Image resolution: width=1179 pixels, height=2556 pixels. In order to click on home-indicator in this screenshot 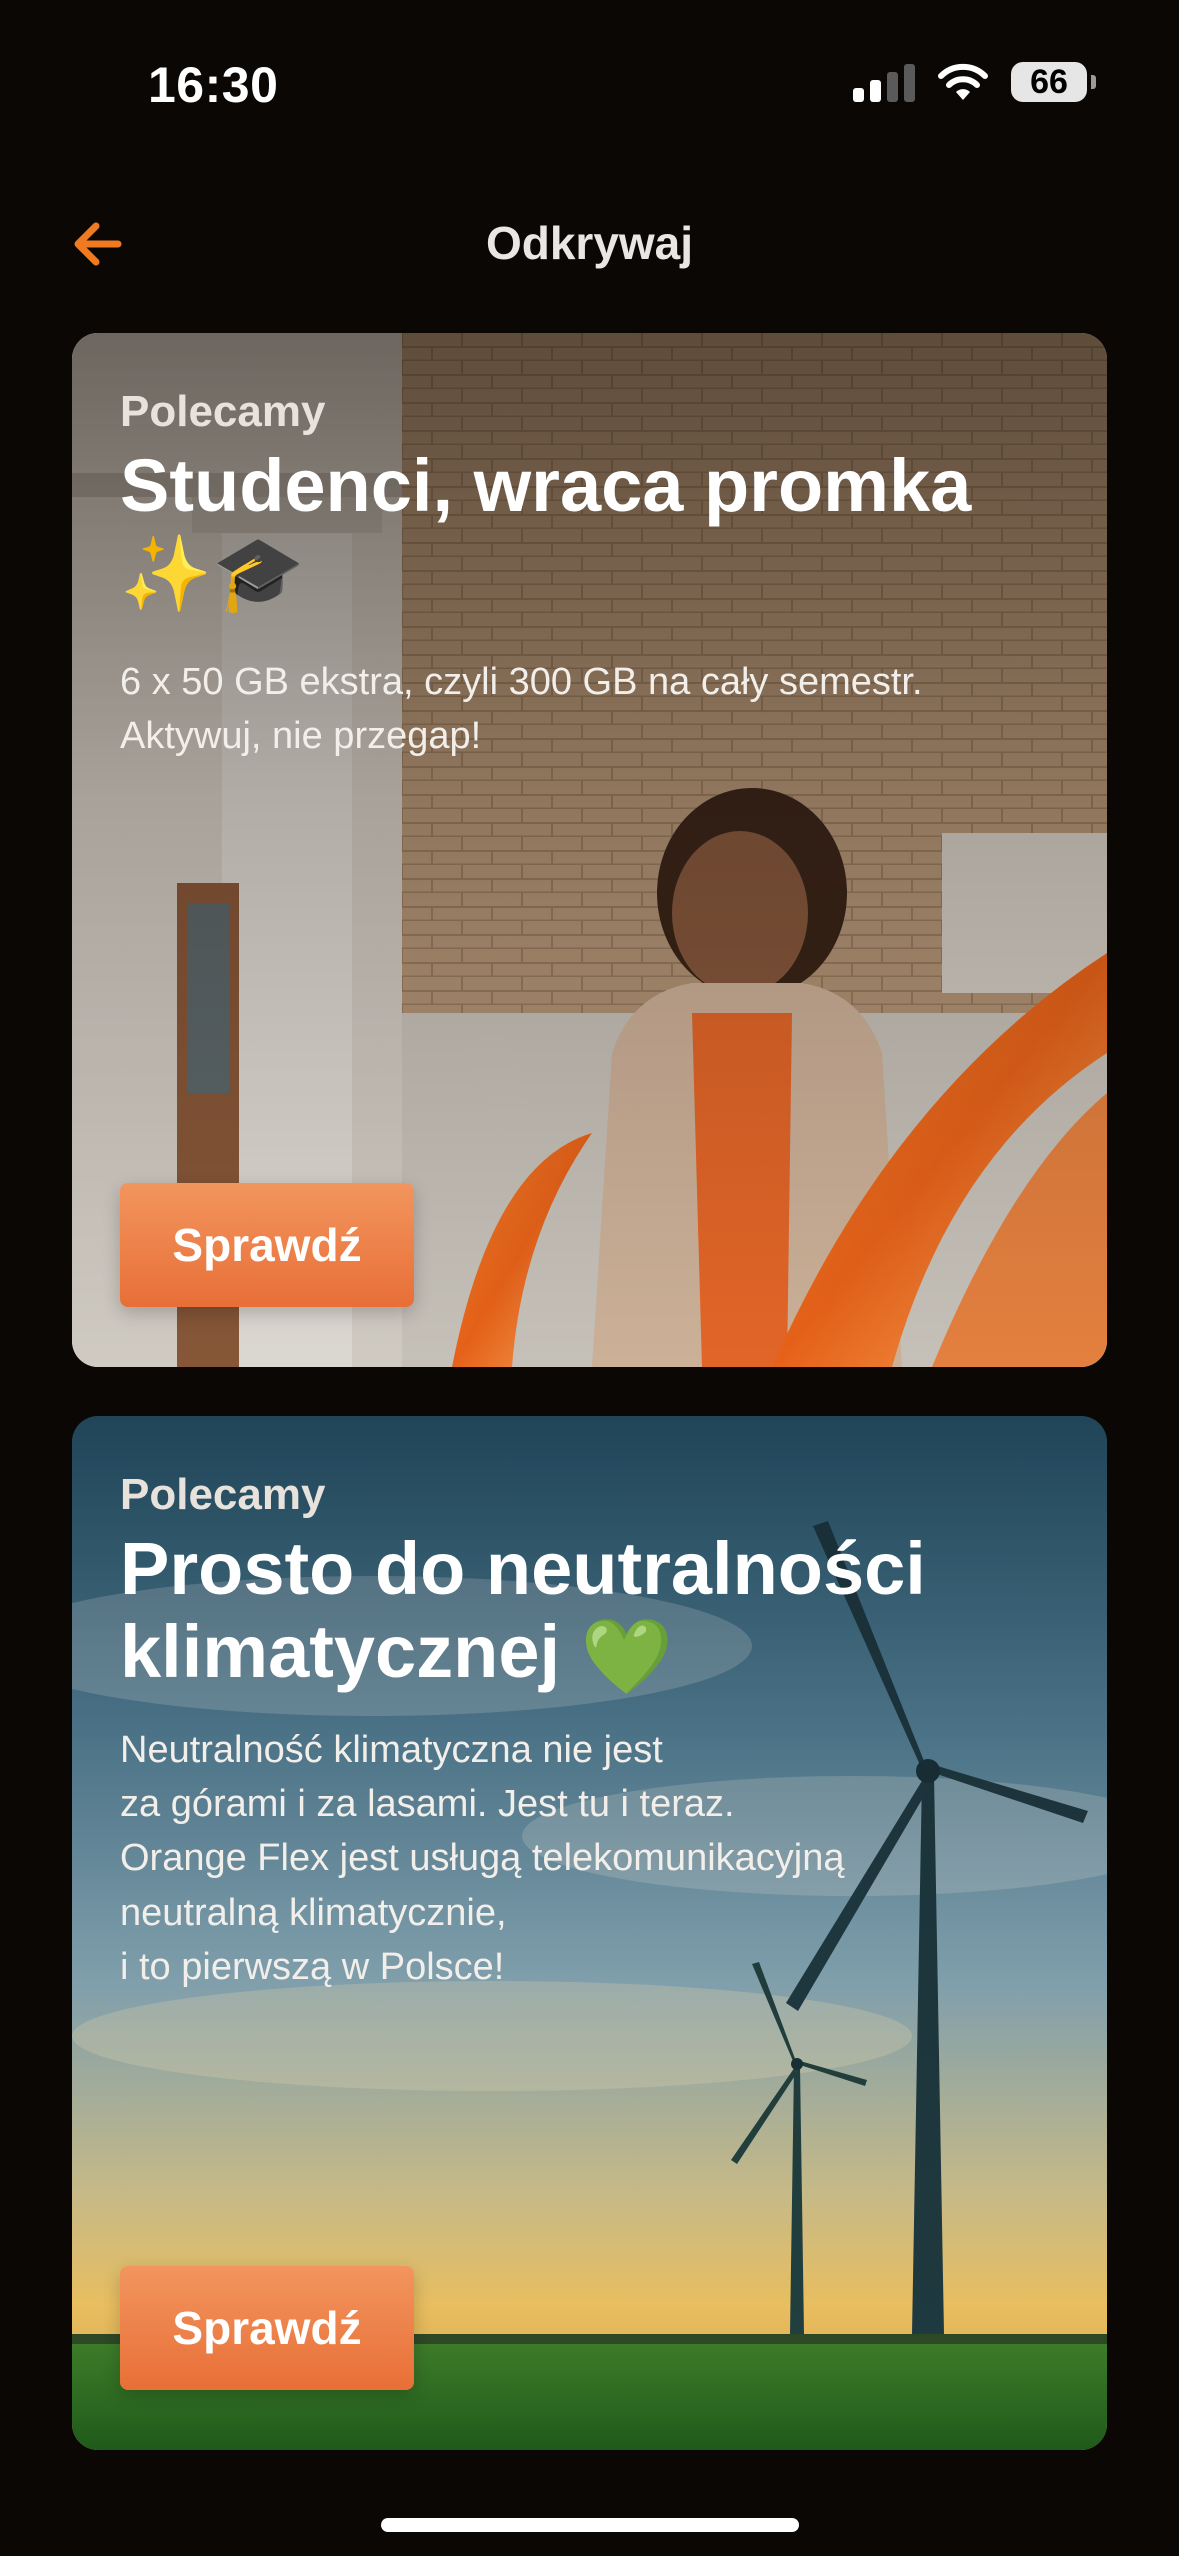, I will do `click(590, 2525)`.